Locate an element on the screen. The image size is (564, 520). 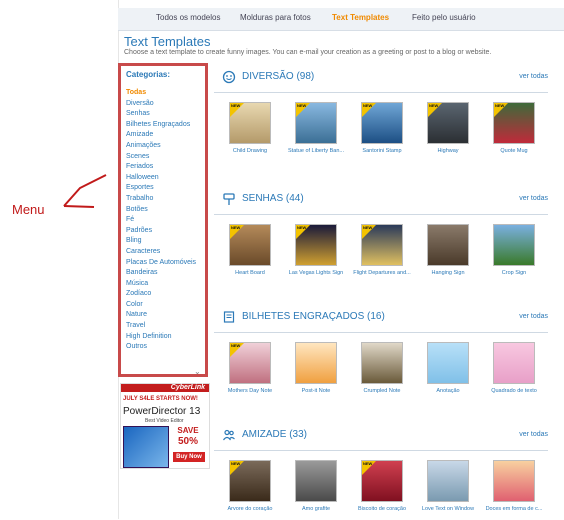
template-card: Crop Sign is located at coordinates (514, 250).